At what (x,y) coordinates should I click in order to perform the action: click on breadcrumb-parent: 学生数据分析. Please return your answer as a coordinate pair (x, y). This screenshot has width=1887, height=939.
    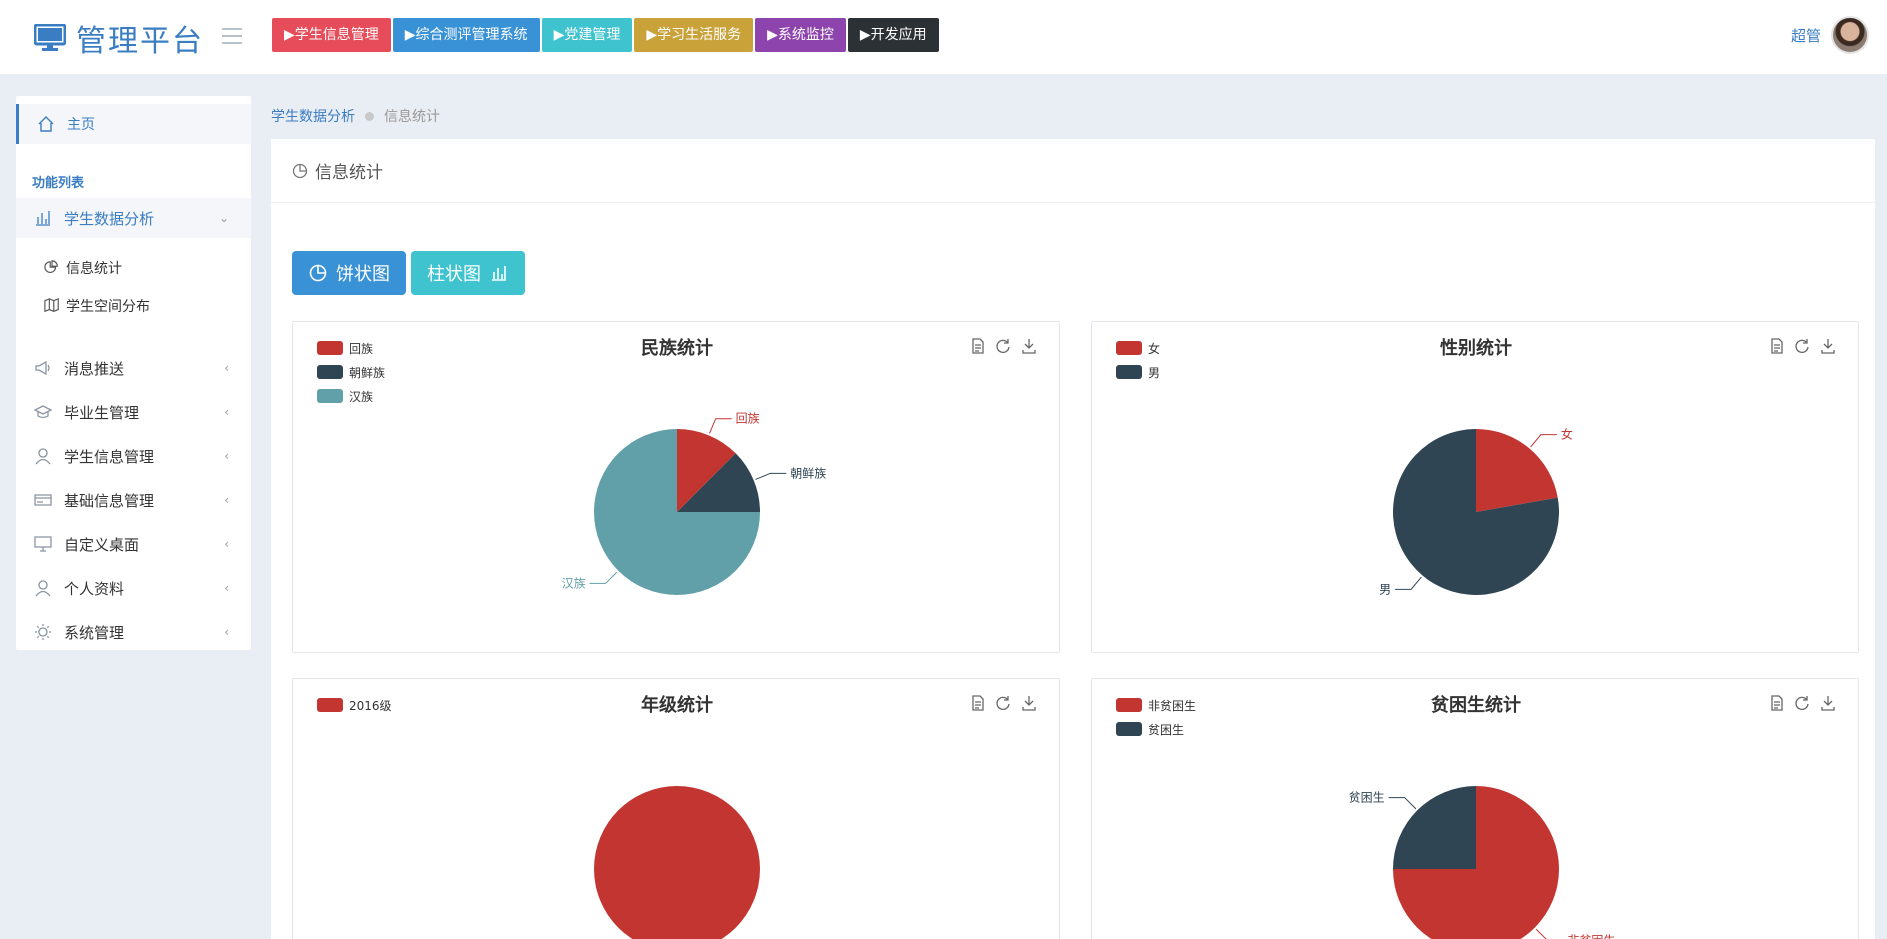
    Looking at the image, I should click on (313, 116).